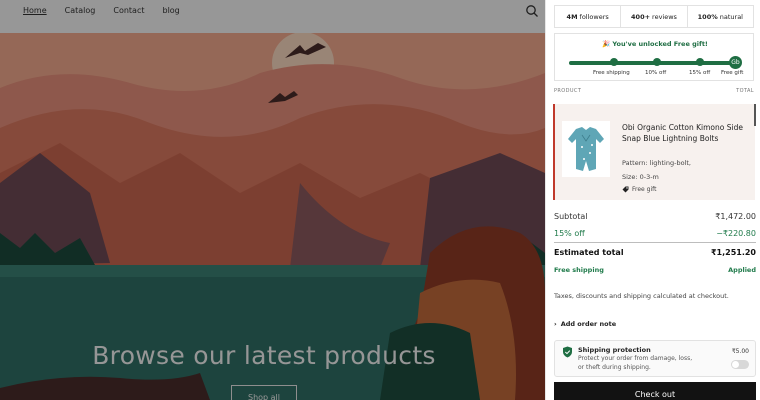 This screenshot has height=400, width=760. Describe the element at coordinates (614, 350) in the screenshot. I see `protection-title: Shipping protection` at that location.